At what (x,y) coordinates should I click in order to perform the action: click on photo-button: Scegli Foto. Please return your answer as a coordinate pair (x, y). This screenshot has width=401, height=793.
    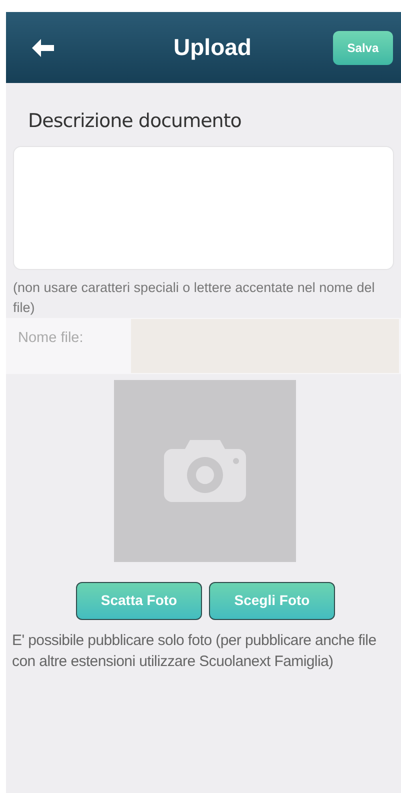
    Looking at the image, I should click on (272, 601).